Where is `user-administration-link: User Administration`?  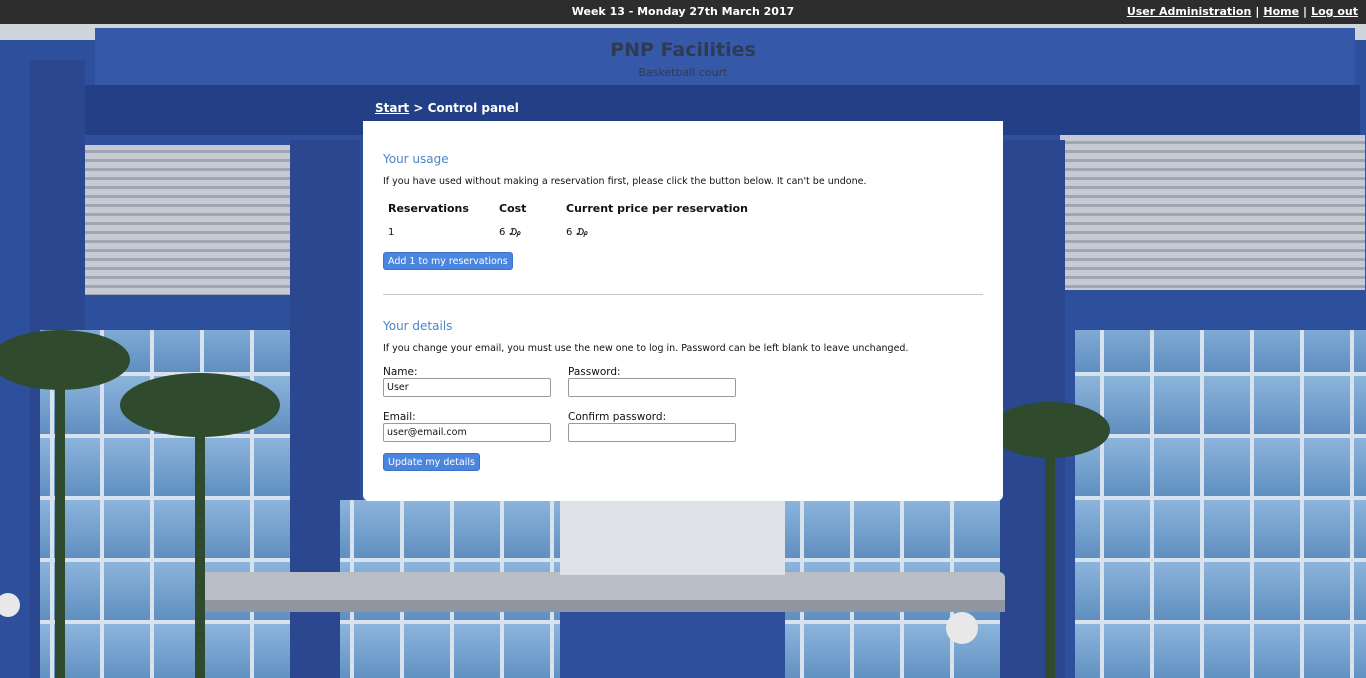 user-administration-link: User Administration is located at coordinates (1189, 11).